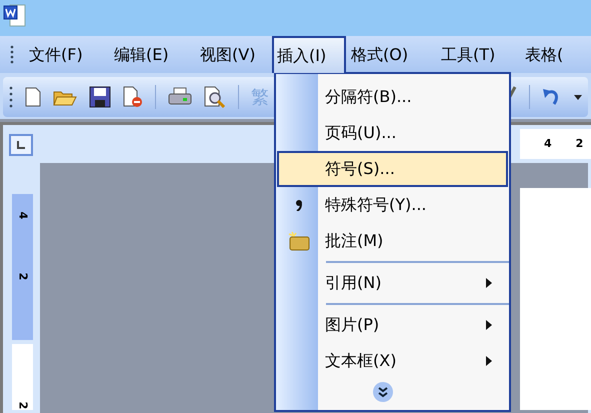 The height and width of the screenshot is (413, 591). I want to click on save-icon, so click(100, 97).